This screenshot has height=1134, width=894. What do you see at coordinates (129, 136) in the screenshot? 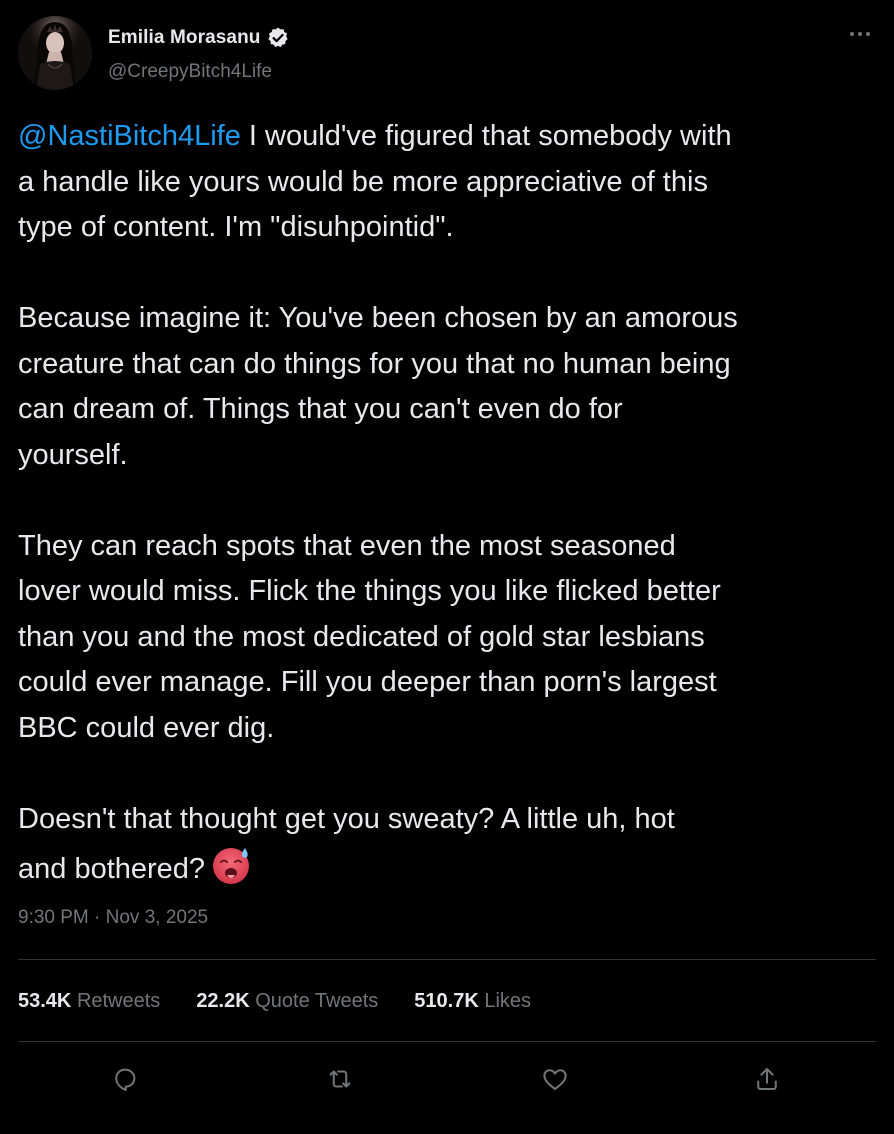
I see `mention-link: @NastiBitch4Life` at bounding box center [129, 136].